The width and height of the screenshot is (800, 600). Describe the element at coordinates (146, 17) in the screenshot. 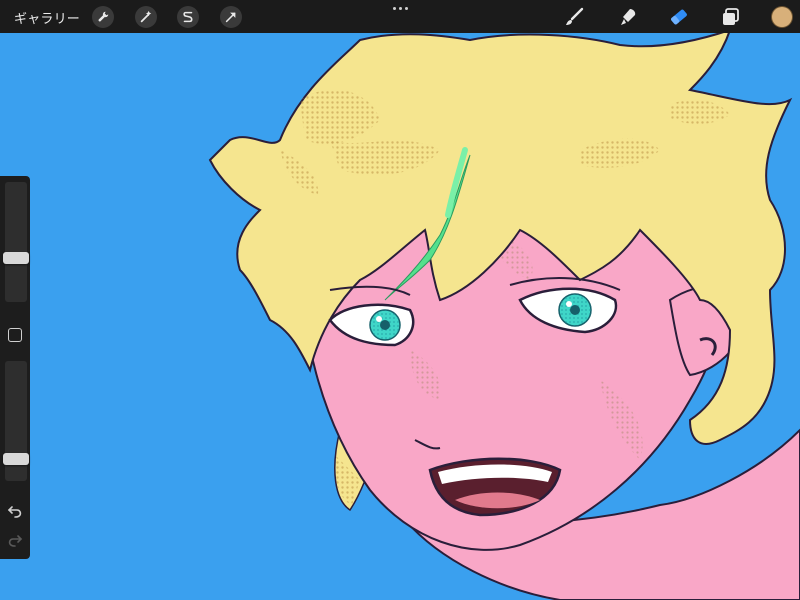

I see `magic-wand-icon` at that location.